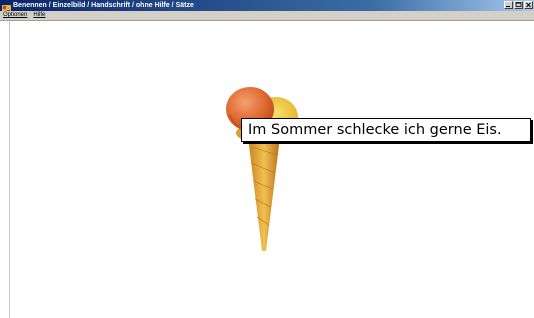  I want to click on sentence-label: Im Sommer schlecke ich gerne Eis., so click(386, 130).